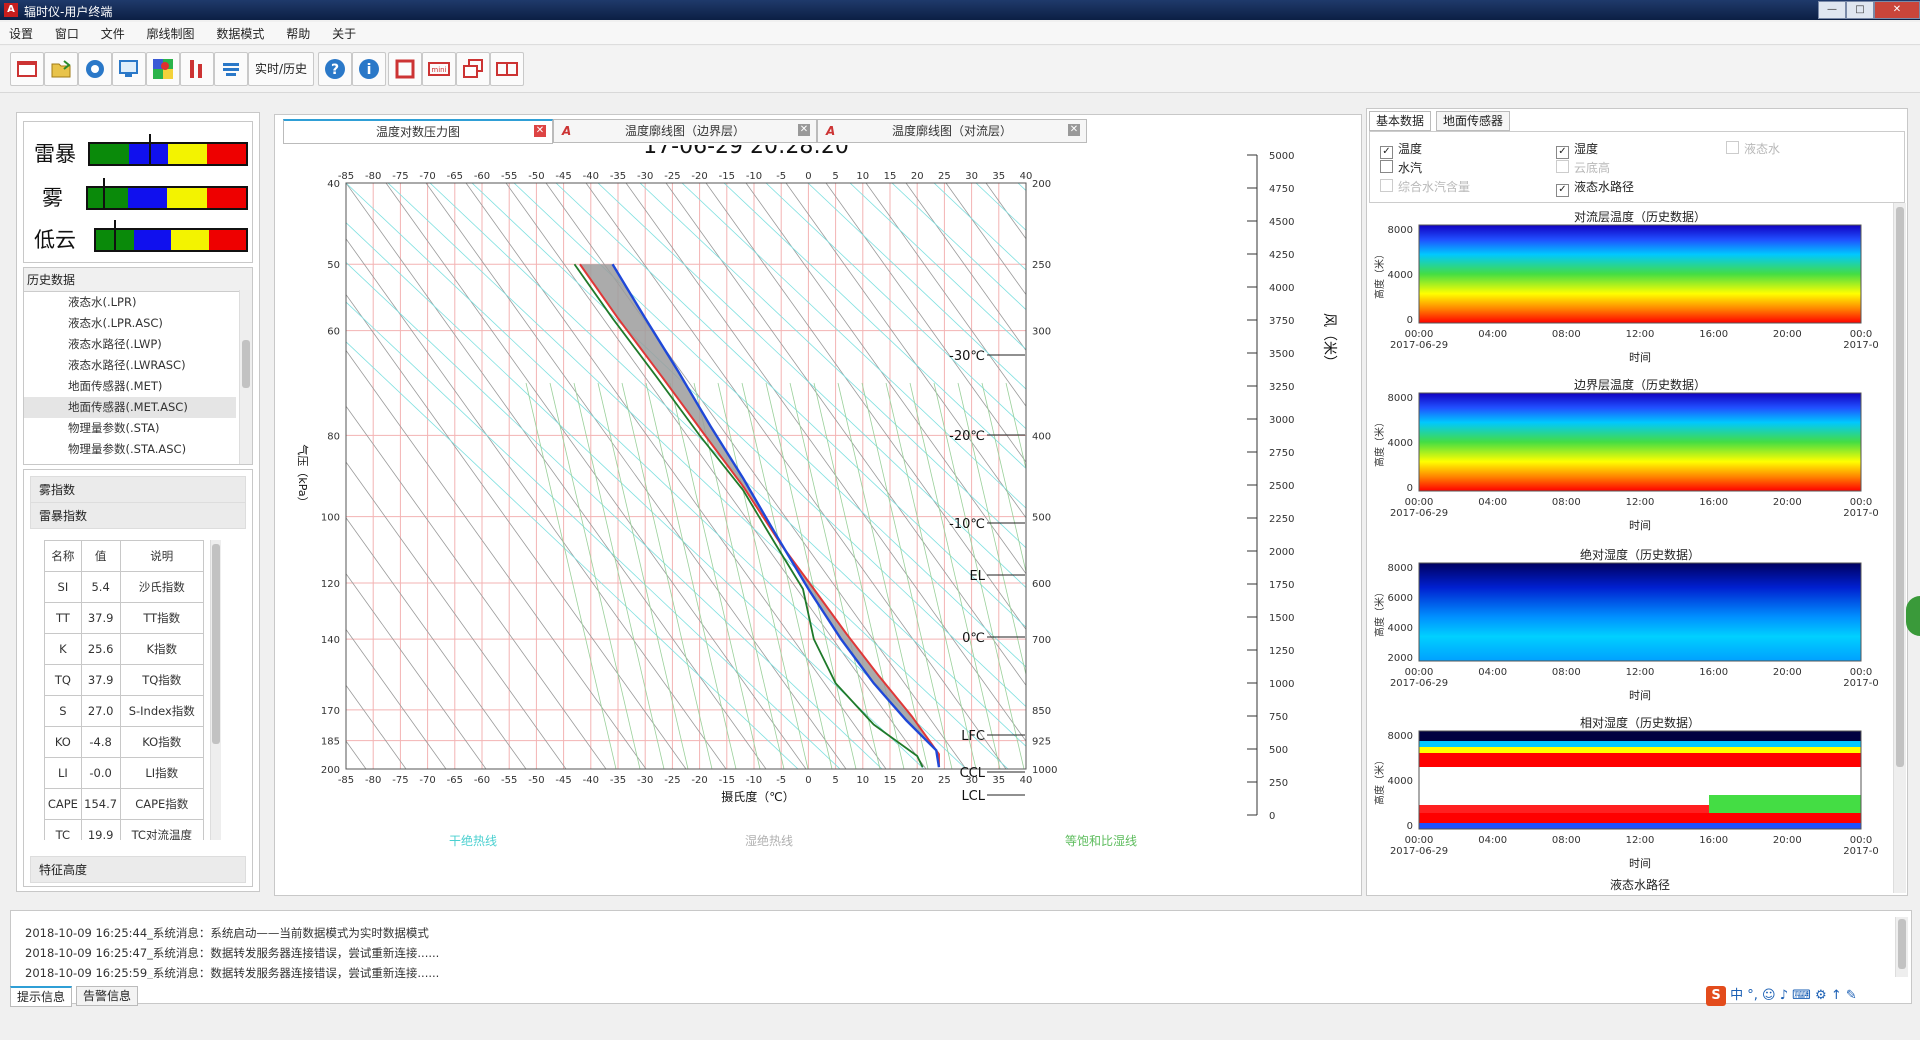 The height and width of the screenshot is (1040, 1920). Describe the element at coordinates (216, 644) in the screenshot. I see `index-scroll-thumb` at that location.